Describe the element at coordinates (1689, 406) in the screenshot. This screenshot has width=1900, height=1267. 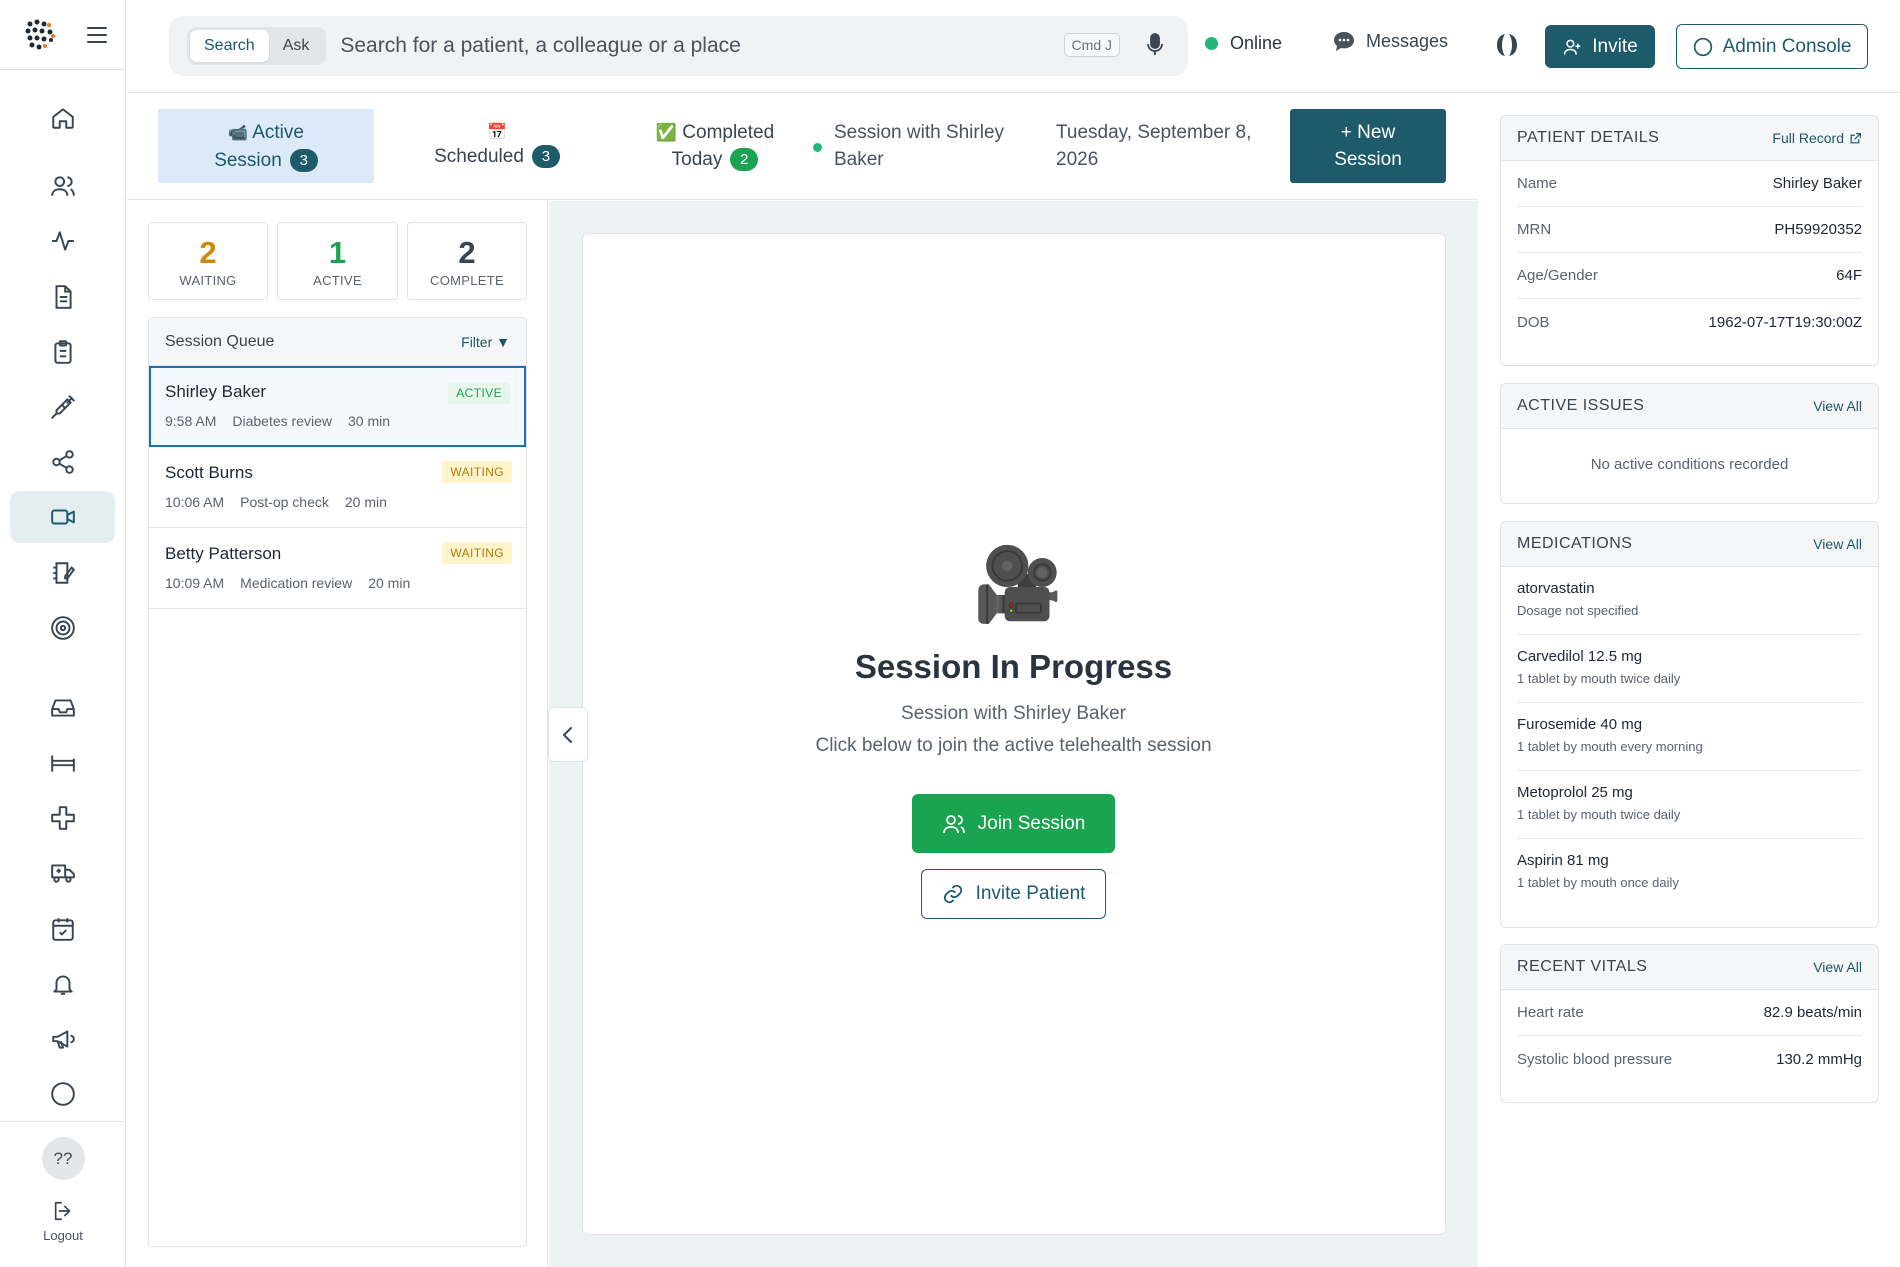
I see `panel-header: ACTIVE ISSUES View All` at that location.